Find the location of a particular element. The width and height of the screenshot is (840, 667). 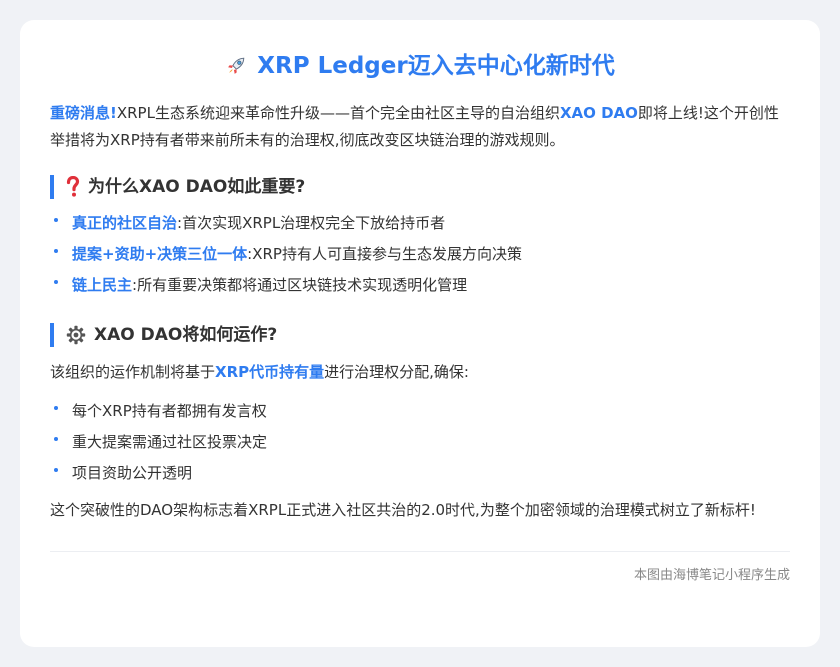

list-item: 每个XRP持有者都拥有发言权 is located at coordinates (420, 411).